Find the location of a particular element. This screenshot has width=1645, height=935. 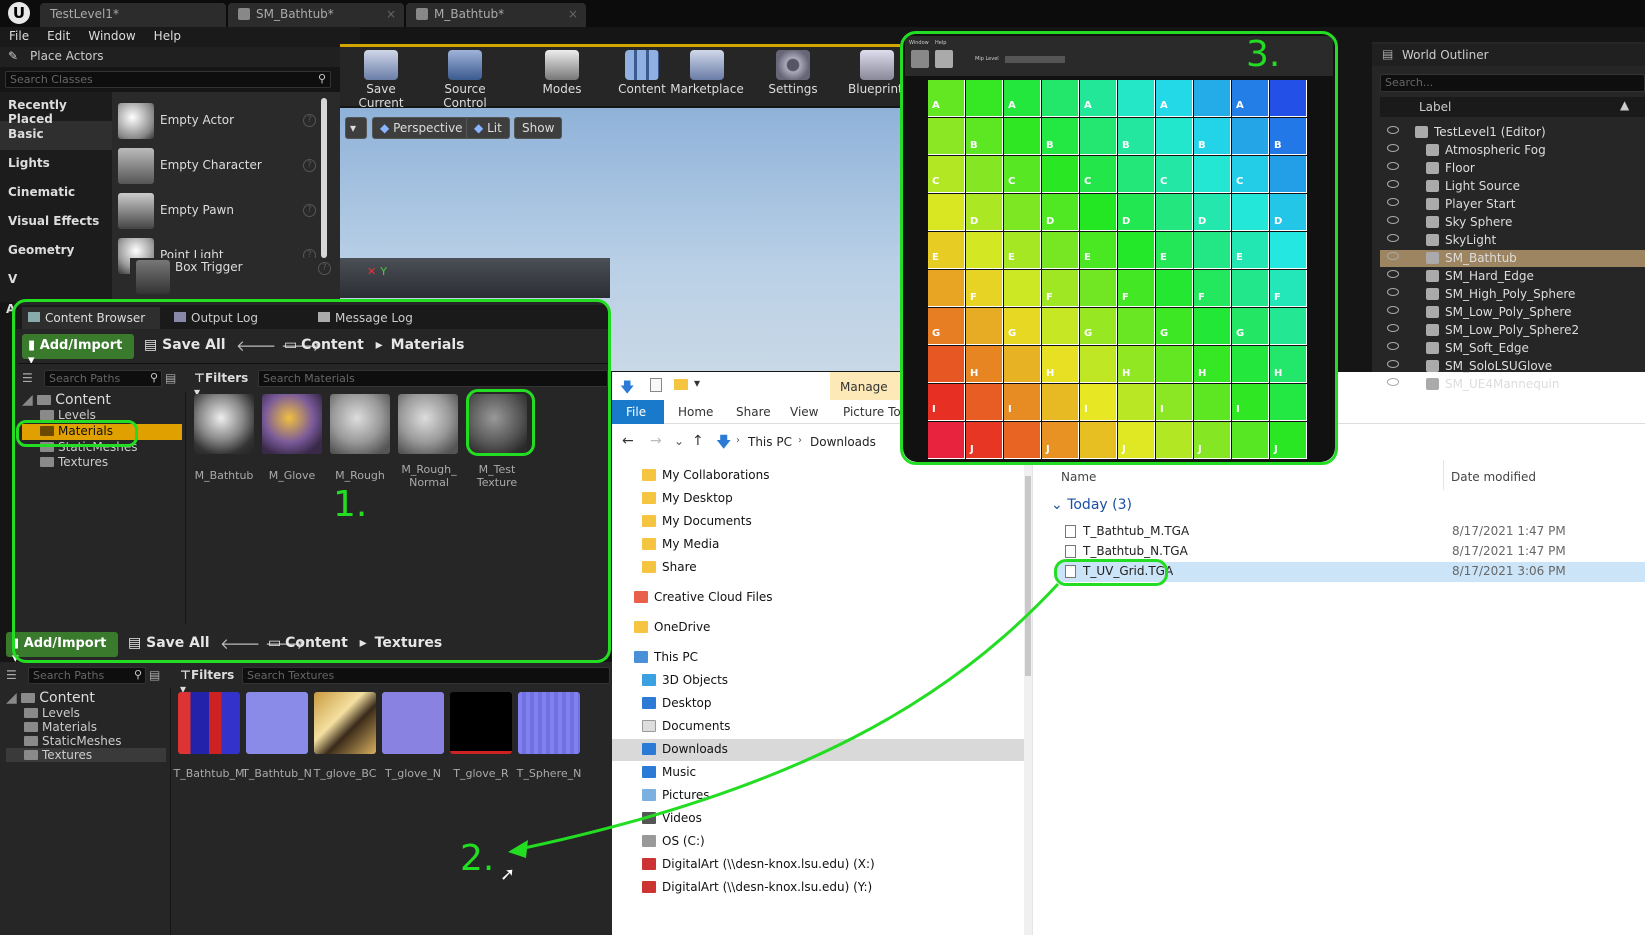

annotation-2: 2. is located at coordinates (477, 858).